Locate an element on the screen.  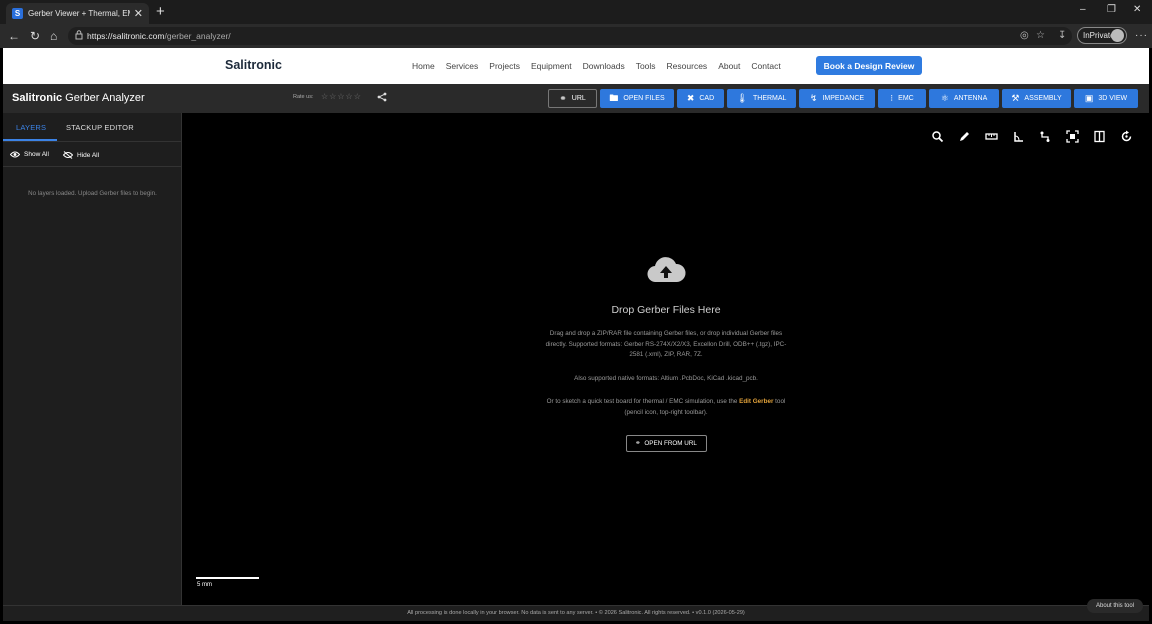
avatar is located at coordinates (1117, 35).